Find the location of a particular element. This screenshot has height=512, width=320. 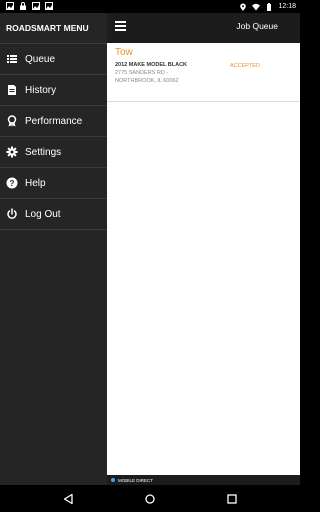

sidebar-item-queue: Queue is located at coordinates (53, 59).